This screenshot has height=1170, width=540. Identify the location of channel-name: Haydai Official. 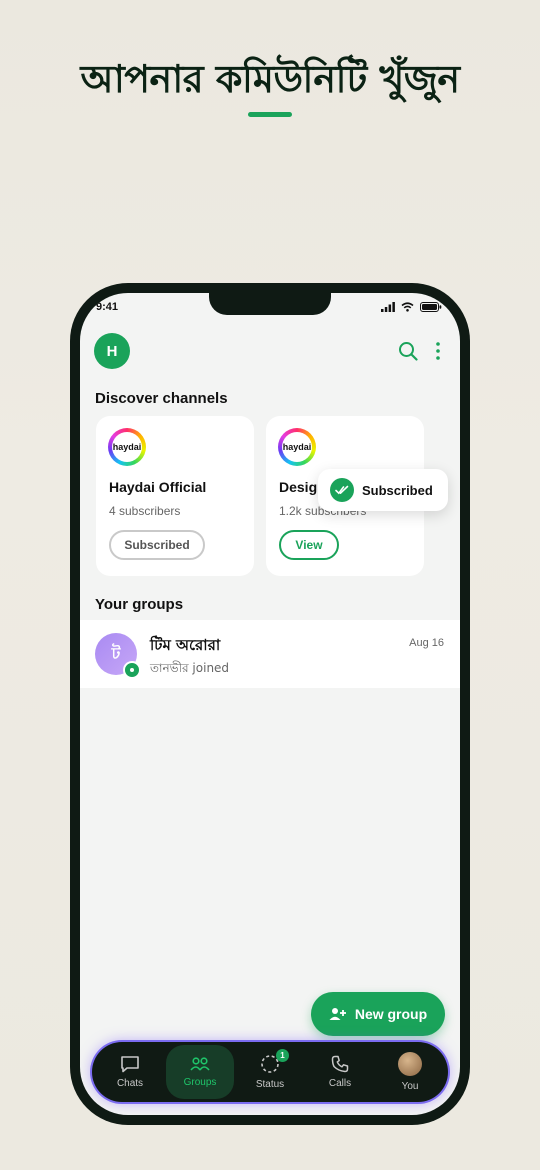
(158, 487).